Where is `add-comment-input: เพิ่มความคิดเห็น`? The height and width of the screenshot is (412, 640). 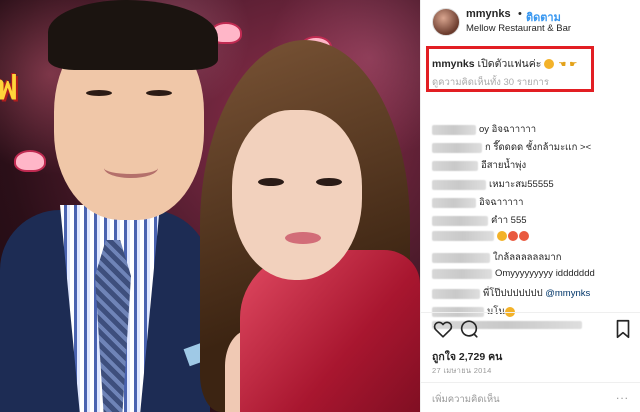
add-comment-input: เพิ่มความคิดเห็น is located at coordinates (466, 399).